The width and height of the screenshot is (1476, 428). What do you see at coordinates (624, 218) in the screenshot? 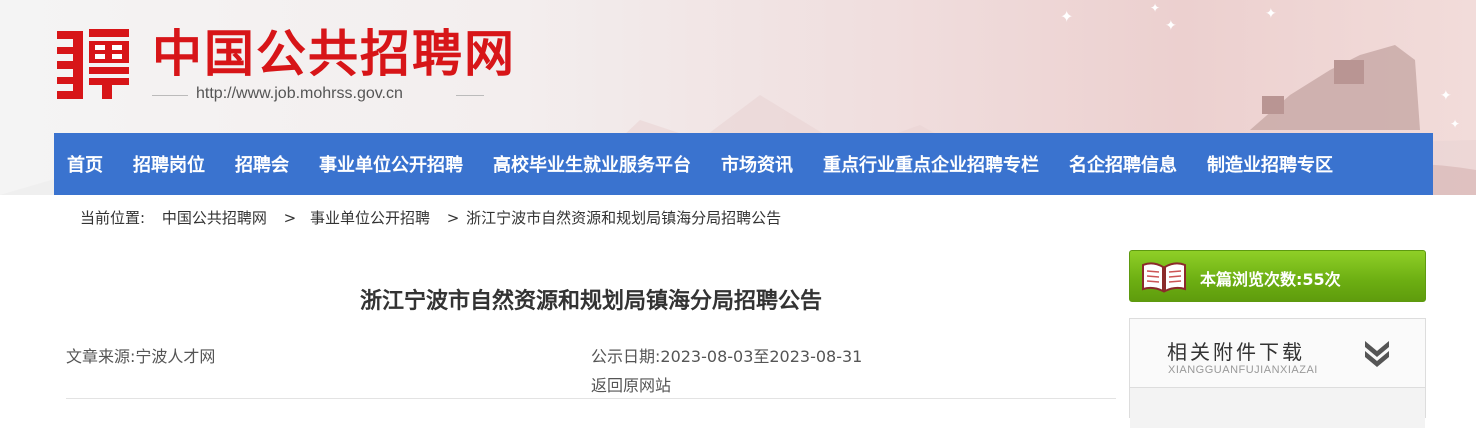
I see `breadcrumb-current: 浙江宁波市自然资源和规划局镇海分局招聘公告` at bounding box center [624, 218].